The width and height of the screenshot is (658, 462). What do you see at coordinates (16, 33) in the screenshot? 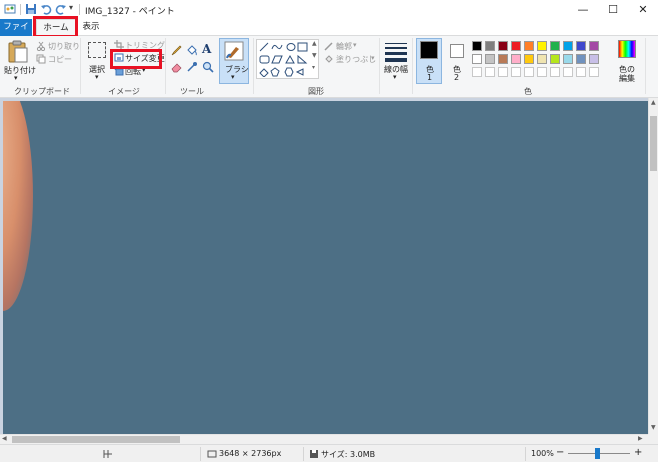
I see `tab-file: ファイル` at bounding box center [16, 33].